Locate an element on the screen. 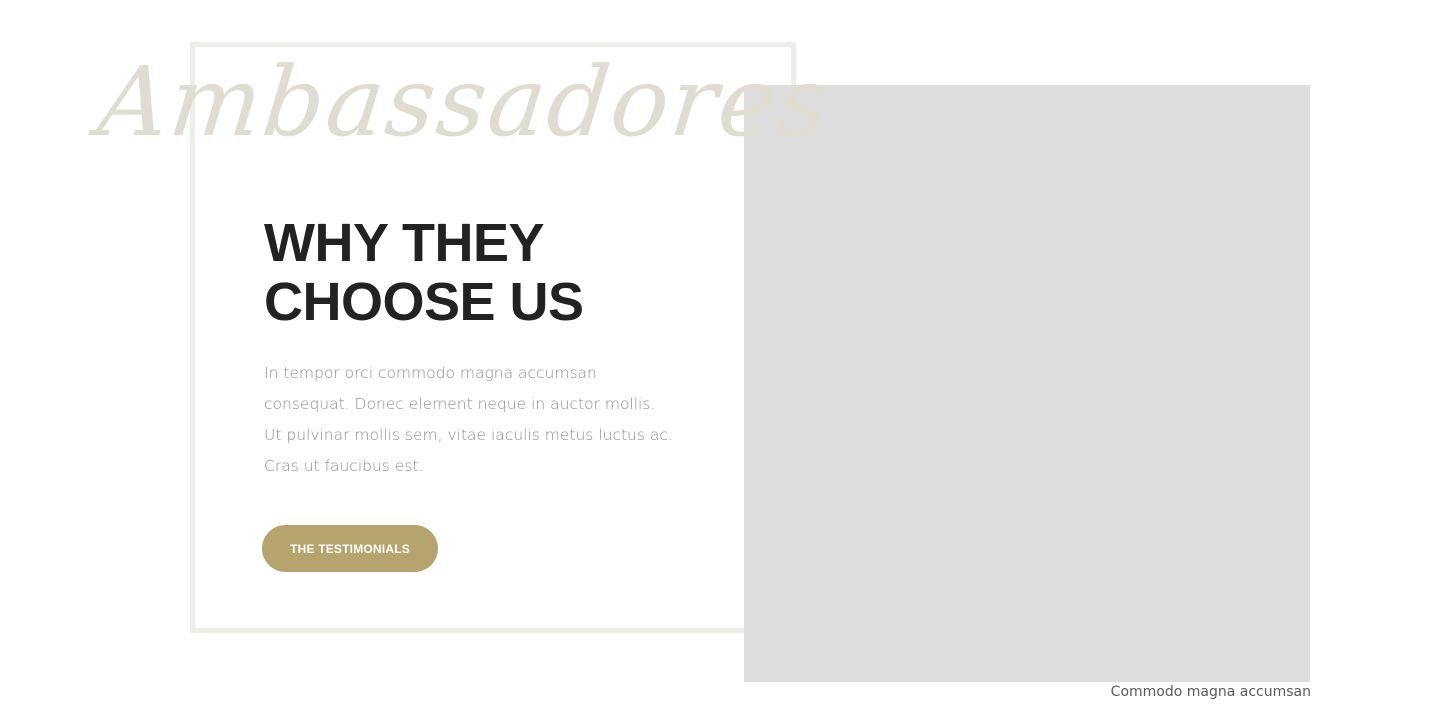 This screenshot has height=726, width=1440. image-caption: Commodo magna accumsan is located at coordinates (1210, 692).